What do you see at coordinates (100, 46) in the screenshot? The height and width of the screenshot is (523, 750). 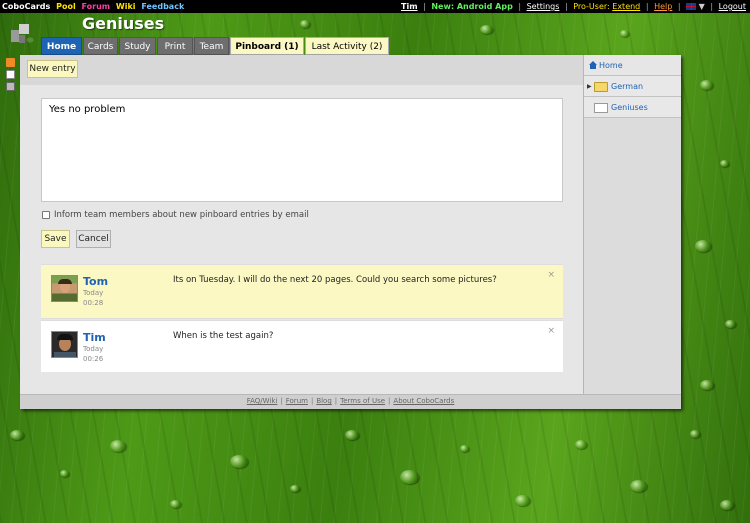 I see `tab-cards: Cards` at bounding box center [100, 46].